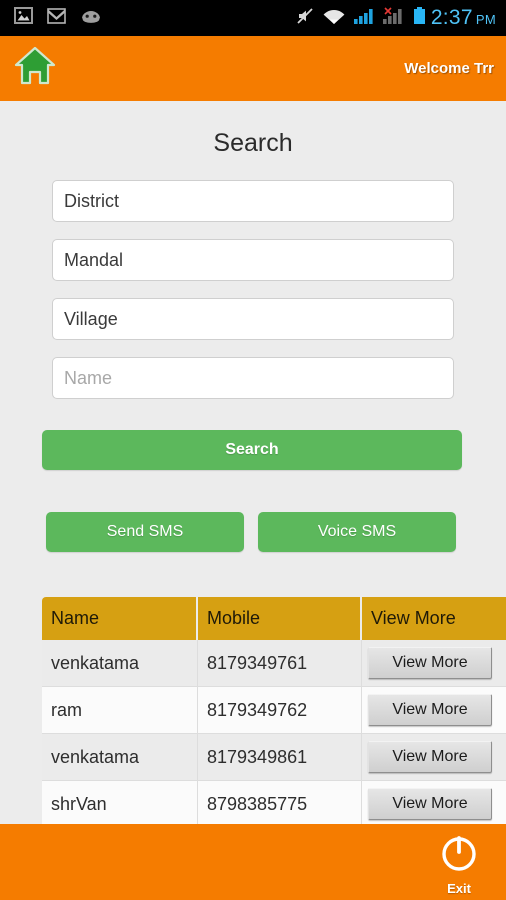  I want to click on gmail-icon, so click(56, 18).